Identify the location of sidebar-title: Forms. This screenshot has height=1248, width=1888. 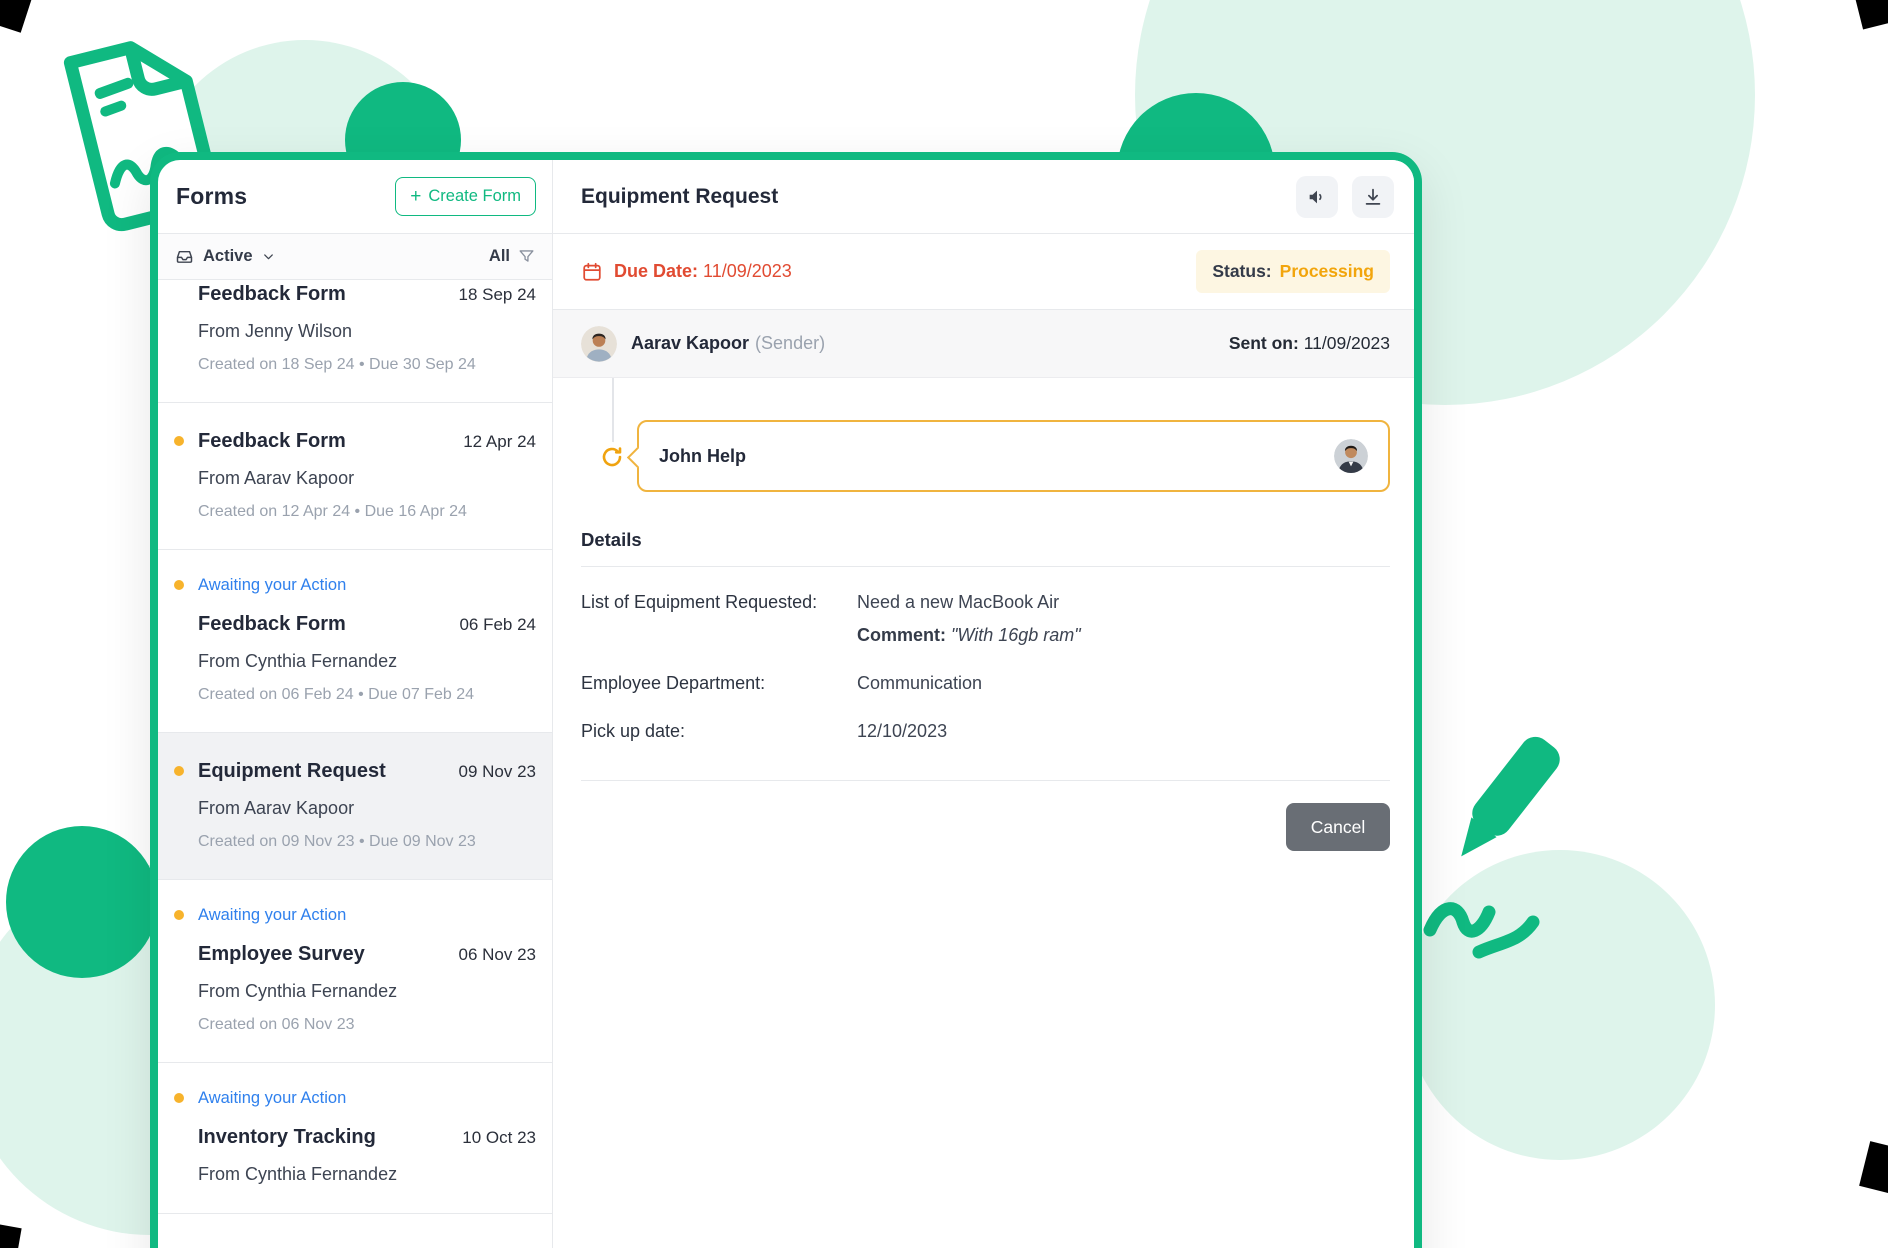
(212, 196).